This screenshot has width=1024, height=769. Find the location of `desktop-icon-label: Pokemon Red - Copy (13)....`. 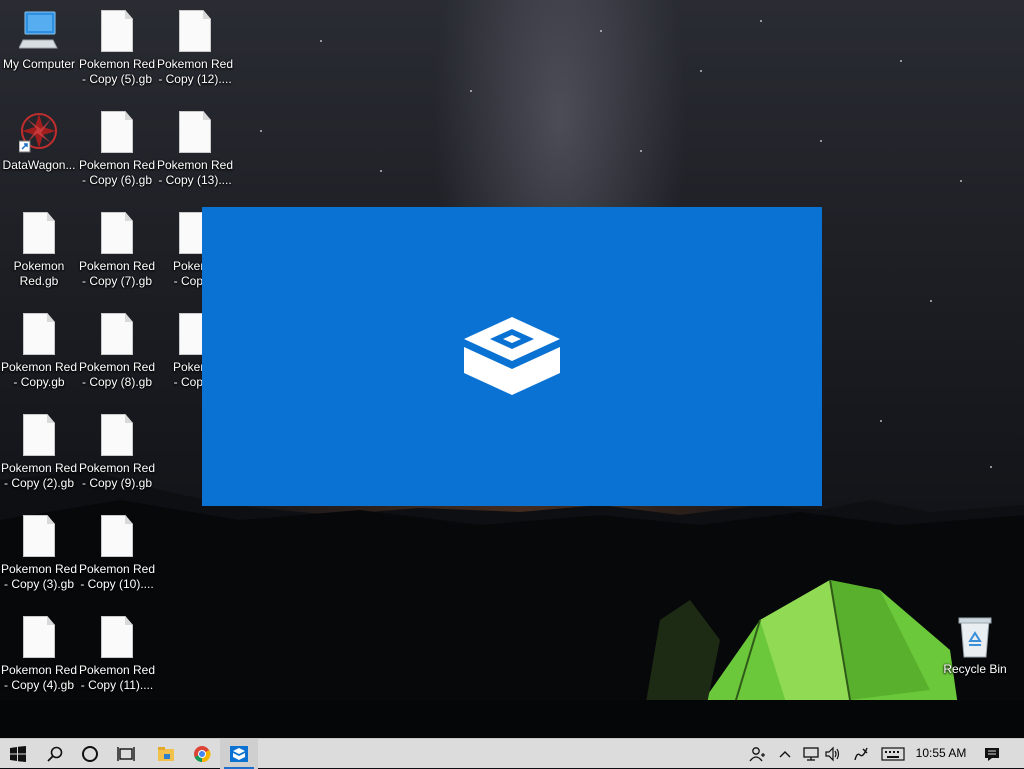

desktop-icon-label: Pokemon Red - Copy (13).... is located at coordinates (195, 172).